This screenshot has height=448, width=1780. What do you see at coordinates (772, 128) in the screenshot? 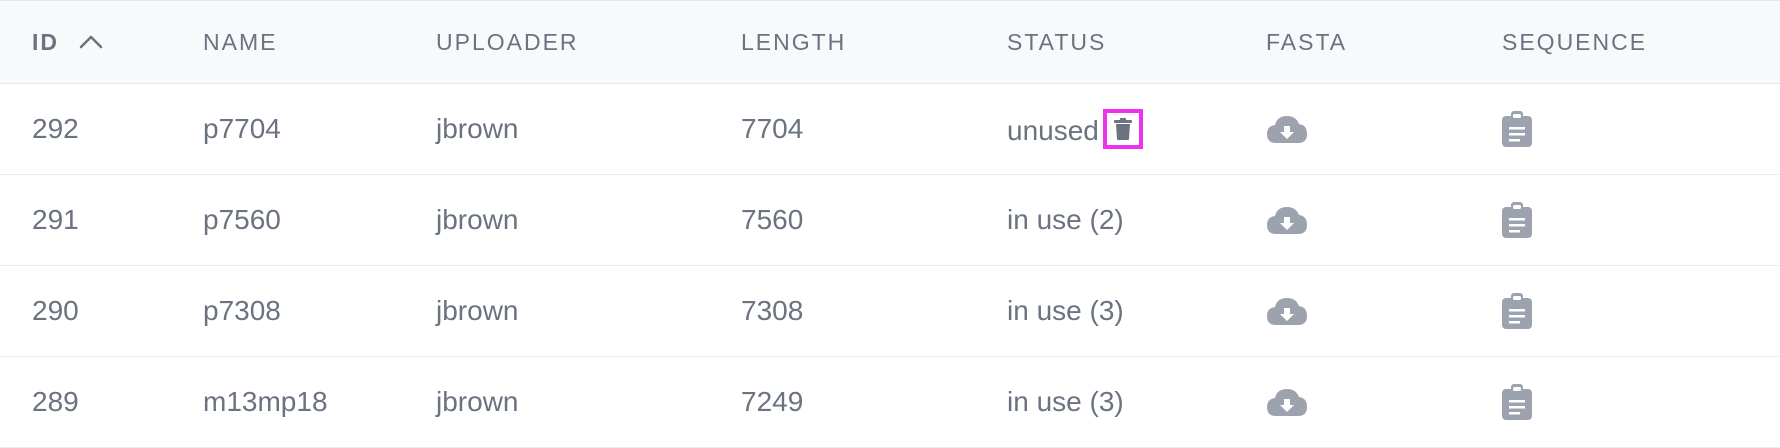
I see `cell-length: 7704` at bounding box center [772, 128].